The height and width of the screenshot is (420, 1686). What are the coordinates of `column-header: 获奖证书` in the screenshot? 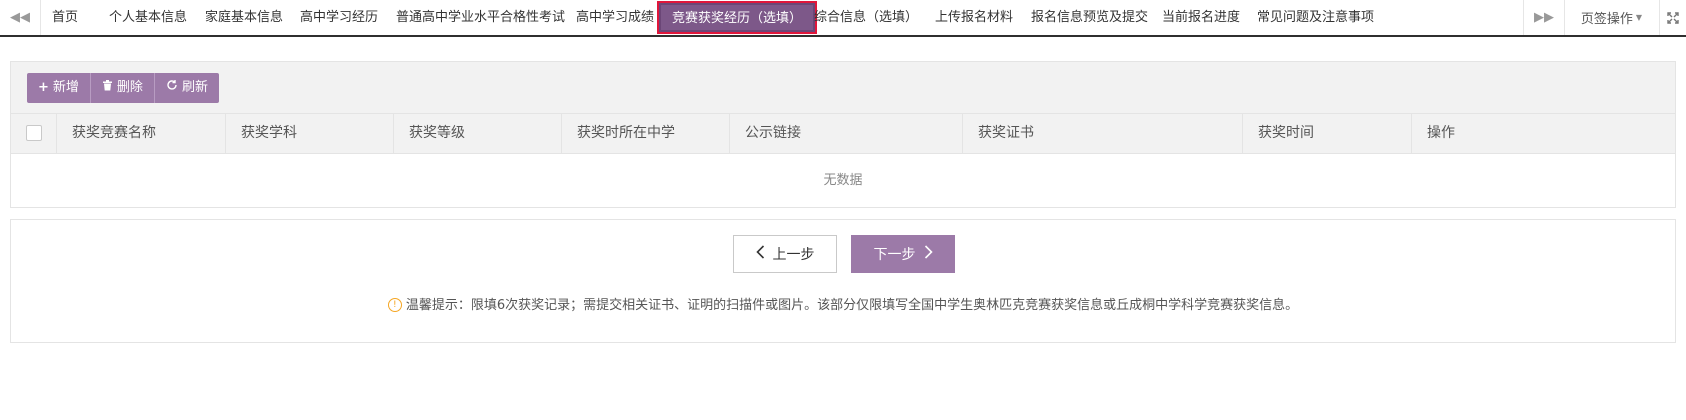 It's located at (1103, 133).